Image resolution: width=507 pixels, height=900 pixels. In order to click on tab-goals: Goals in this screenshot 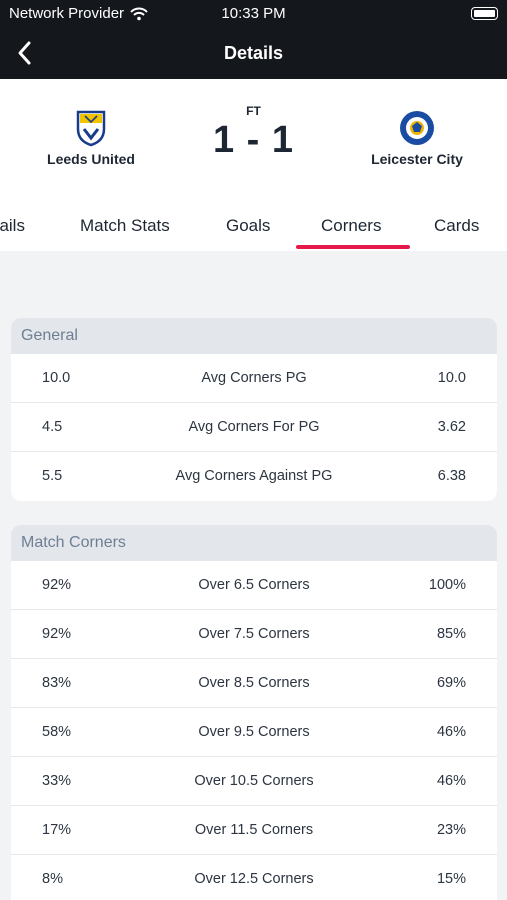, I will do `click(248, 226)`.